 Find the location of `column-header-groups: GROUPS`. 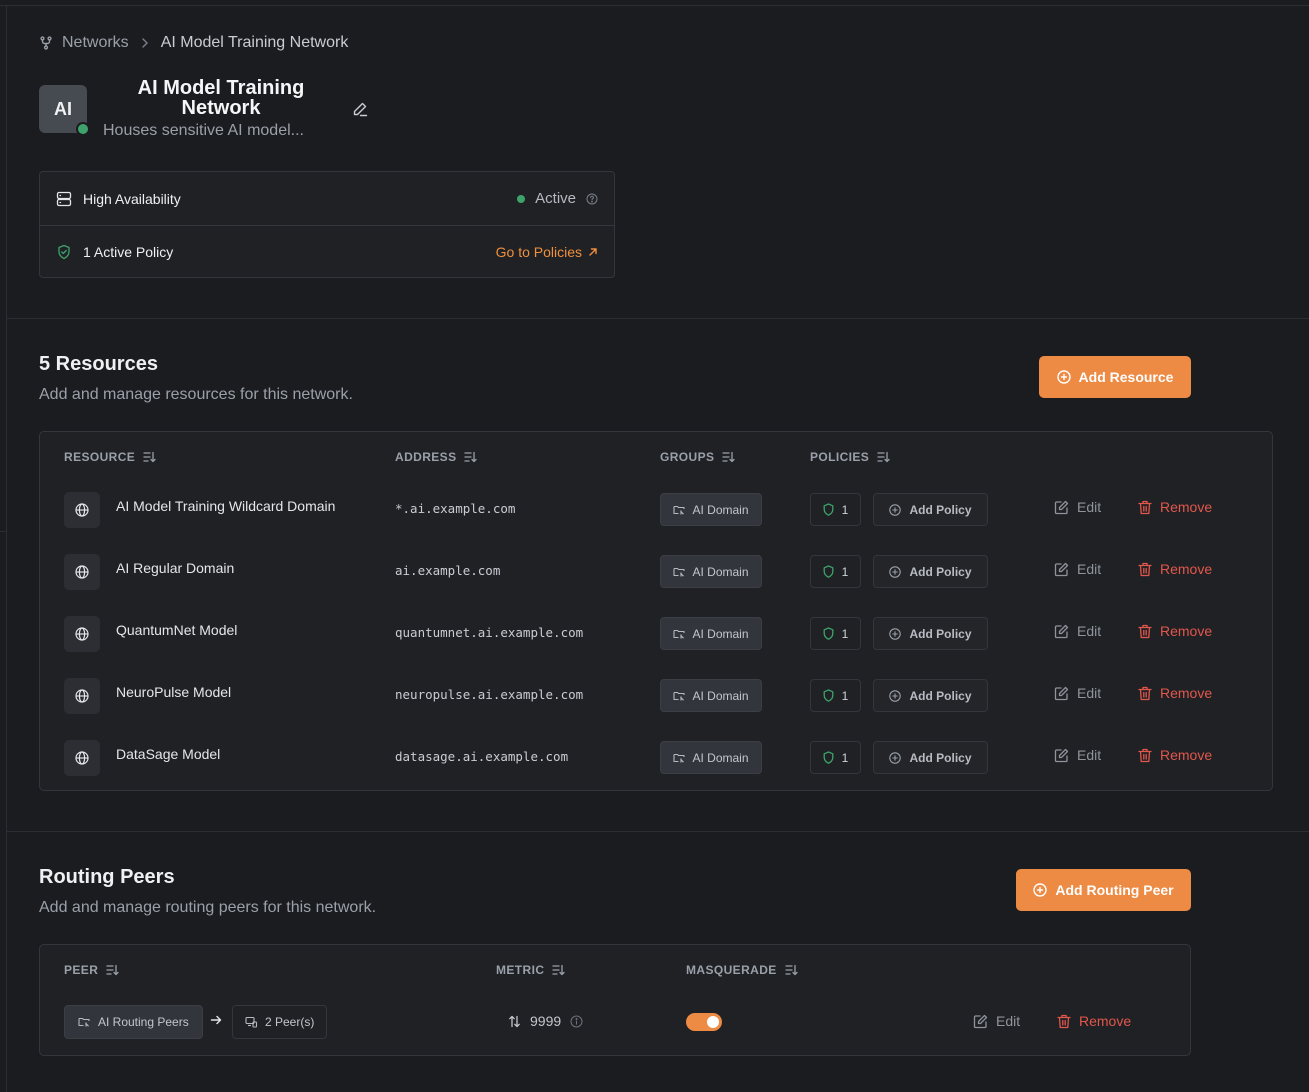

column-header-groups: GROUPS is located at coordinates (698, 457).